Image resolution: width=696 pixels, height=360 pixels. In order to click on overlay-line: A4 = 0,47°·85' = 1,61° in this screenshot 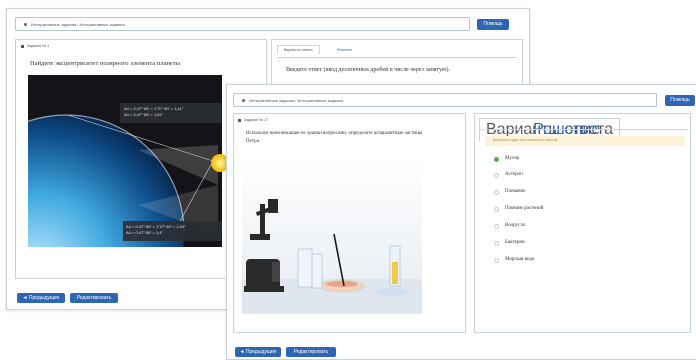, I will do `click(144, 114)`.